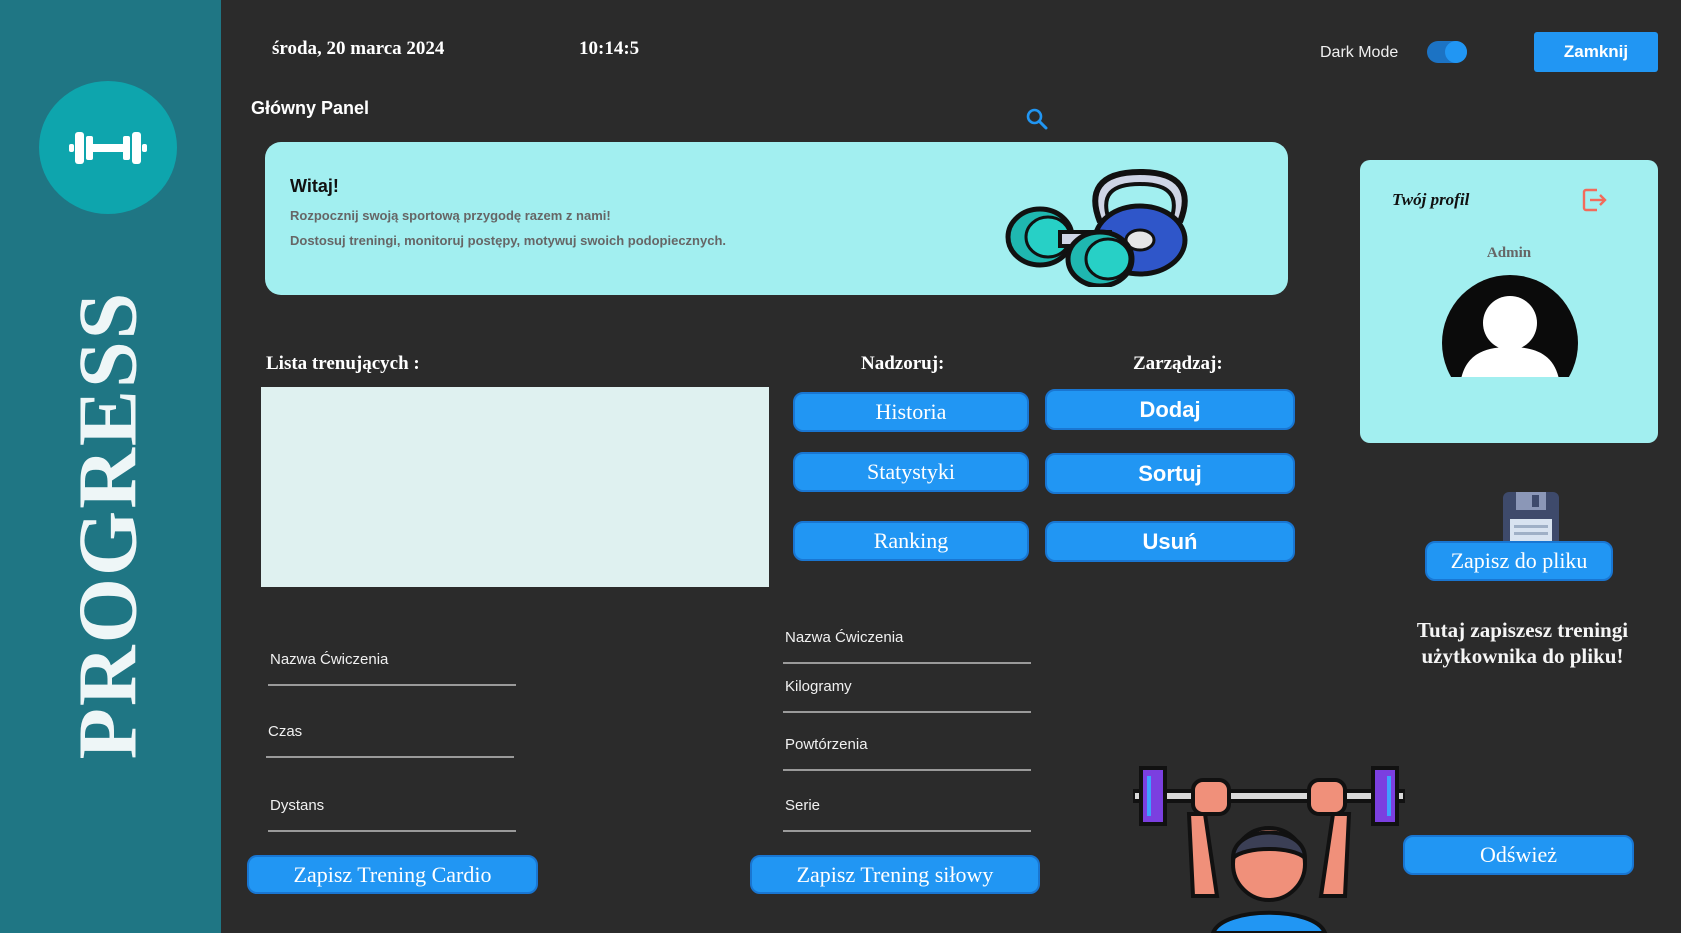  I want to click on dark-mode-toggle, so click(1447, 52).